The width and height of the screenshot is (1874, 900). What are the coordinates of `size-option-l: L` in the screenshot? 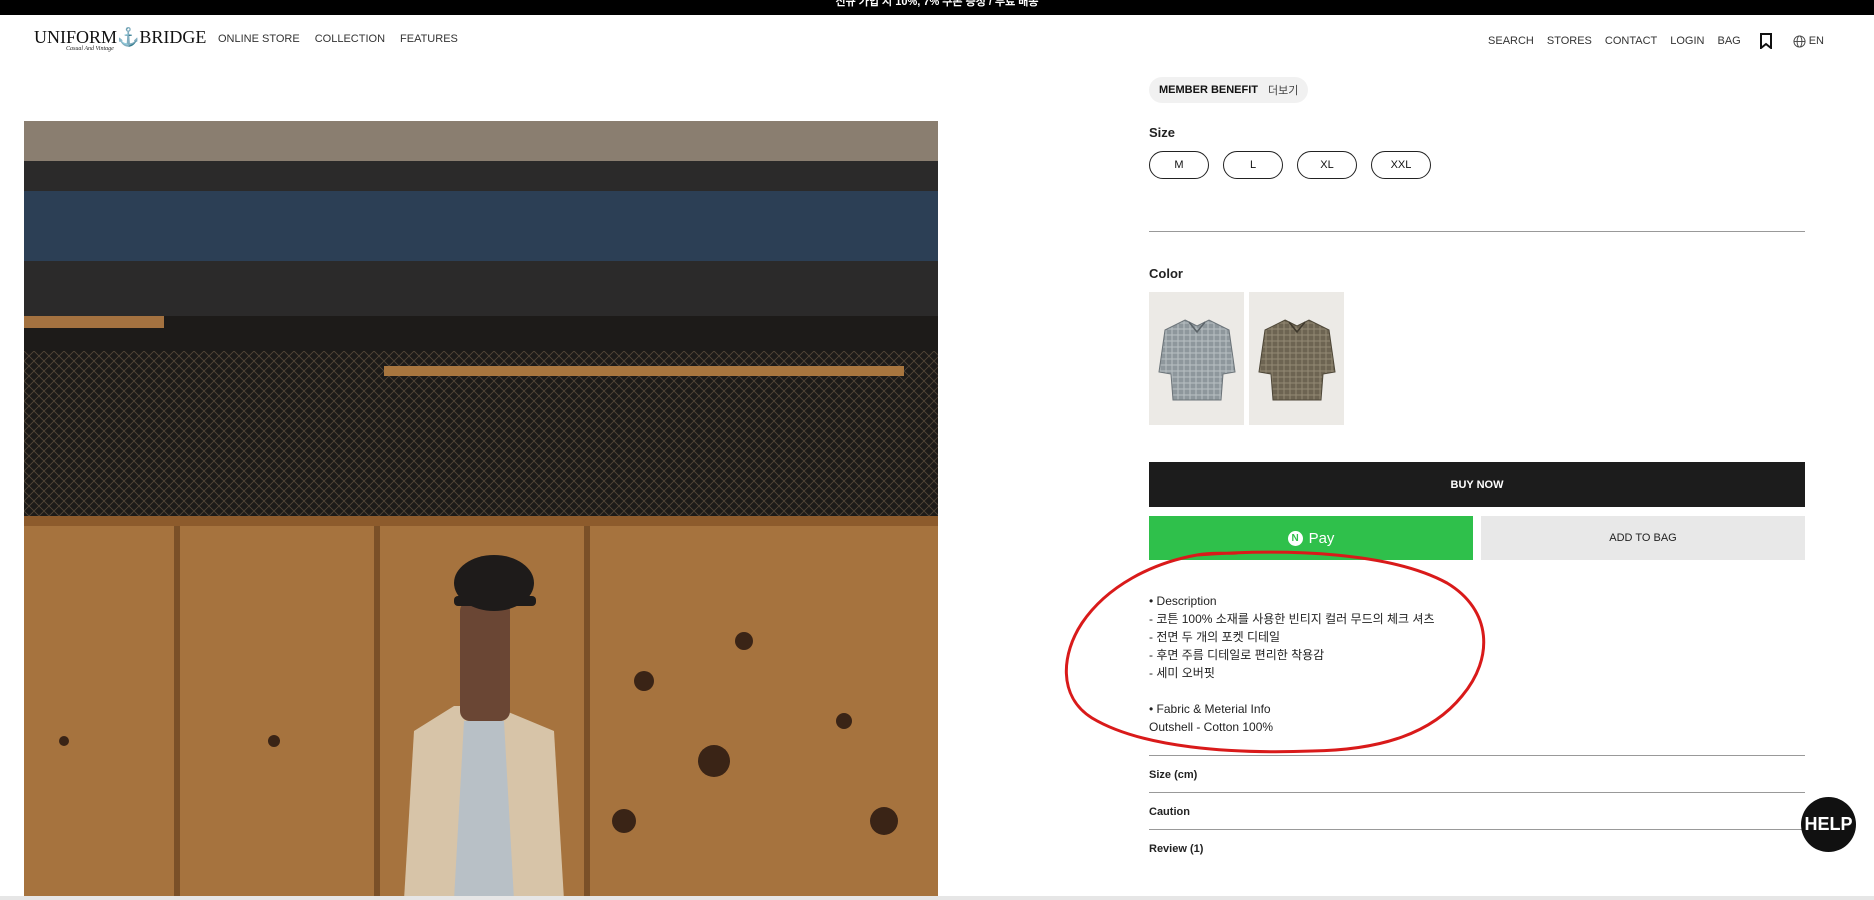 It's located at (1253, 165).